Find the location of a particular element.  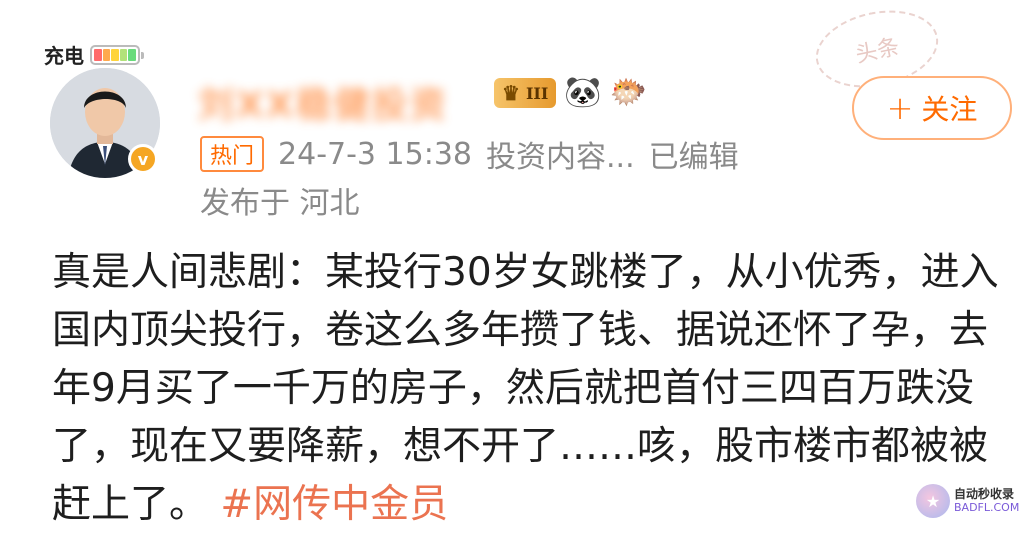

charge-label: 充电 is located at coordinates (64, 56).